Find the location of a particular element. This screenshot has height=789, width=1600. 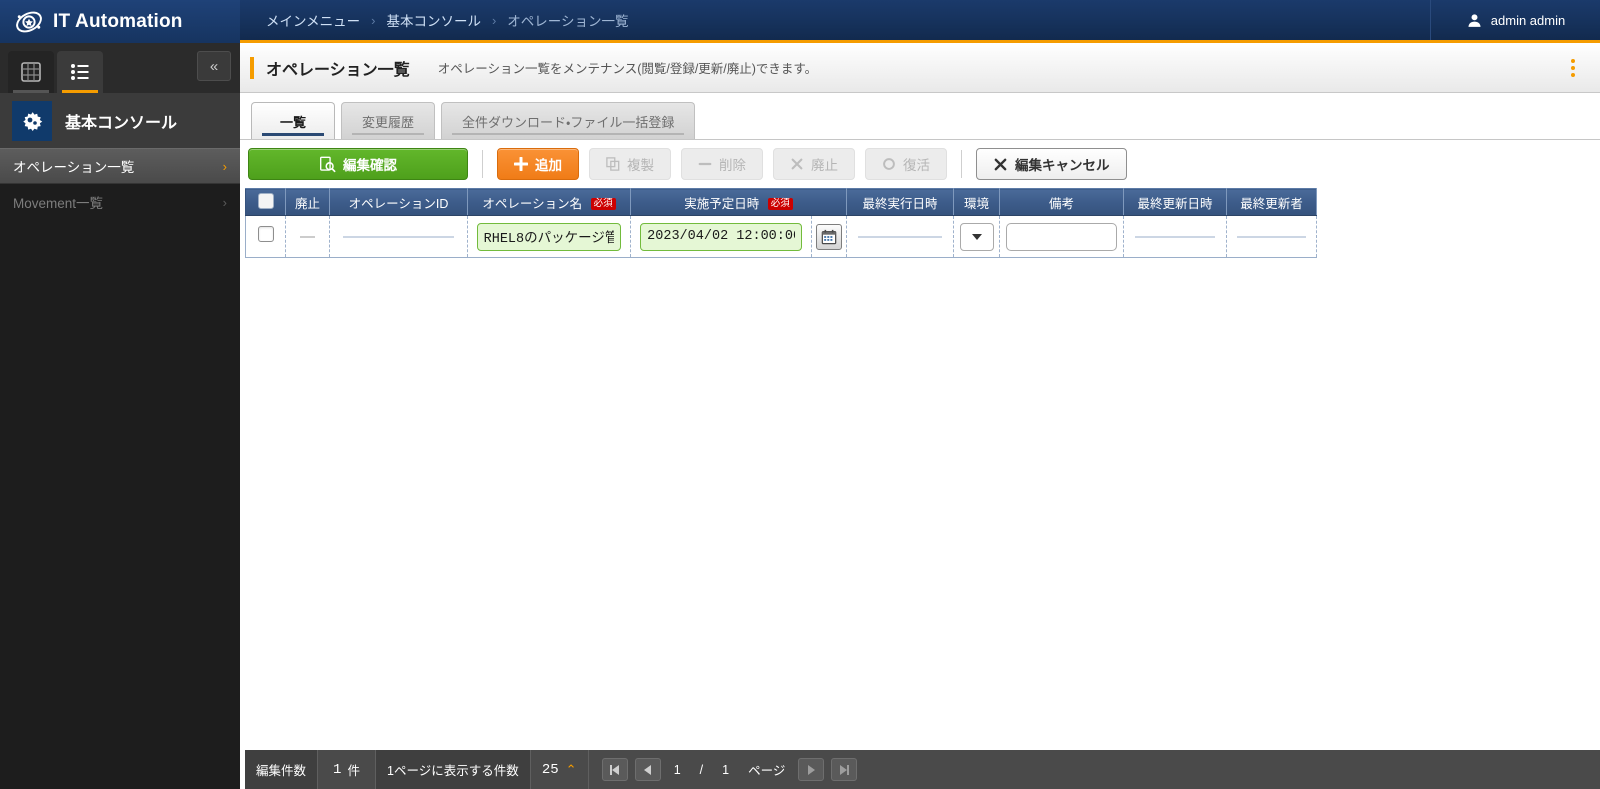

sidebar-tab-list-view is located at coordinates (80, 72).